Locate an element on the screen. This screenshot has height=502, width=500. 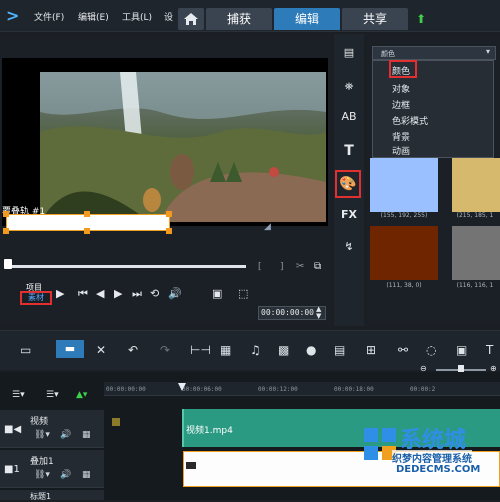
ruler-tick: 00:00:18:00 is located at coordinates (354, 389).